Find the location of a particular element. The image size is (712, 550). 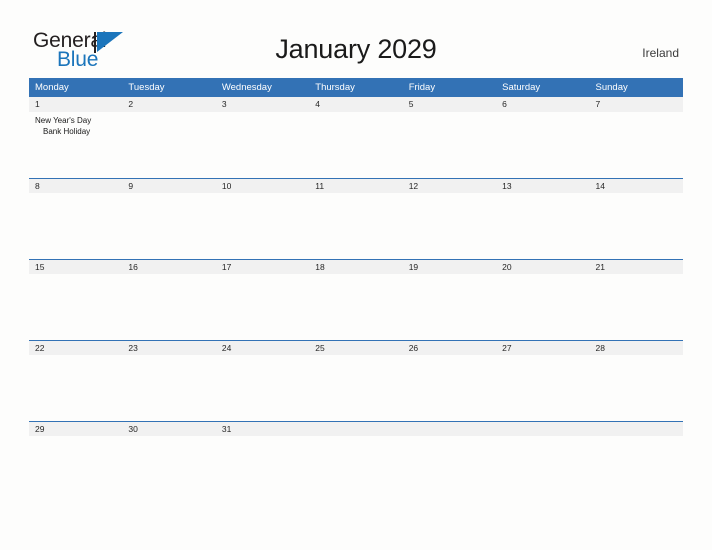

weekday-header-wednesday: Wednesday is located at coordinates (246, 87).